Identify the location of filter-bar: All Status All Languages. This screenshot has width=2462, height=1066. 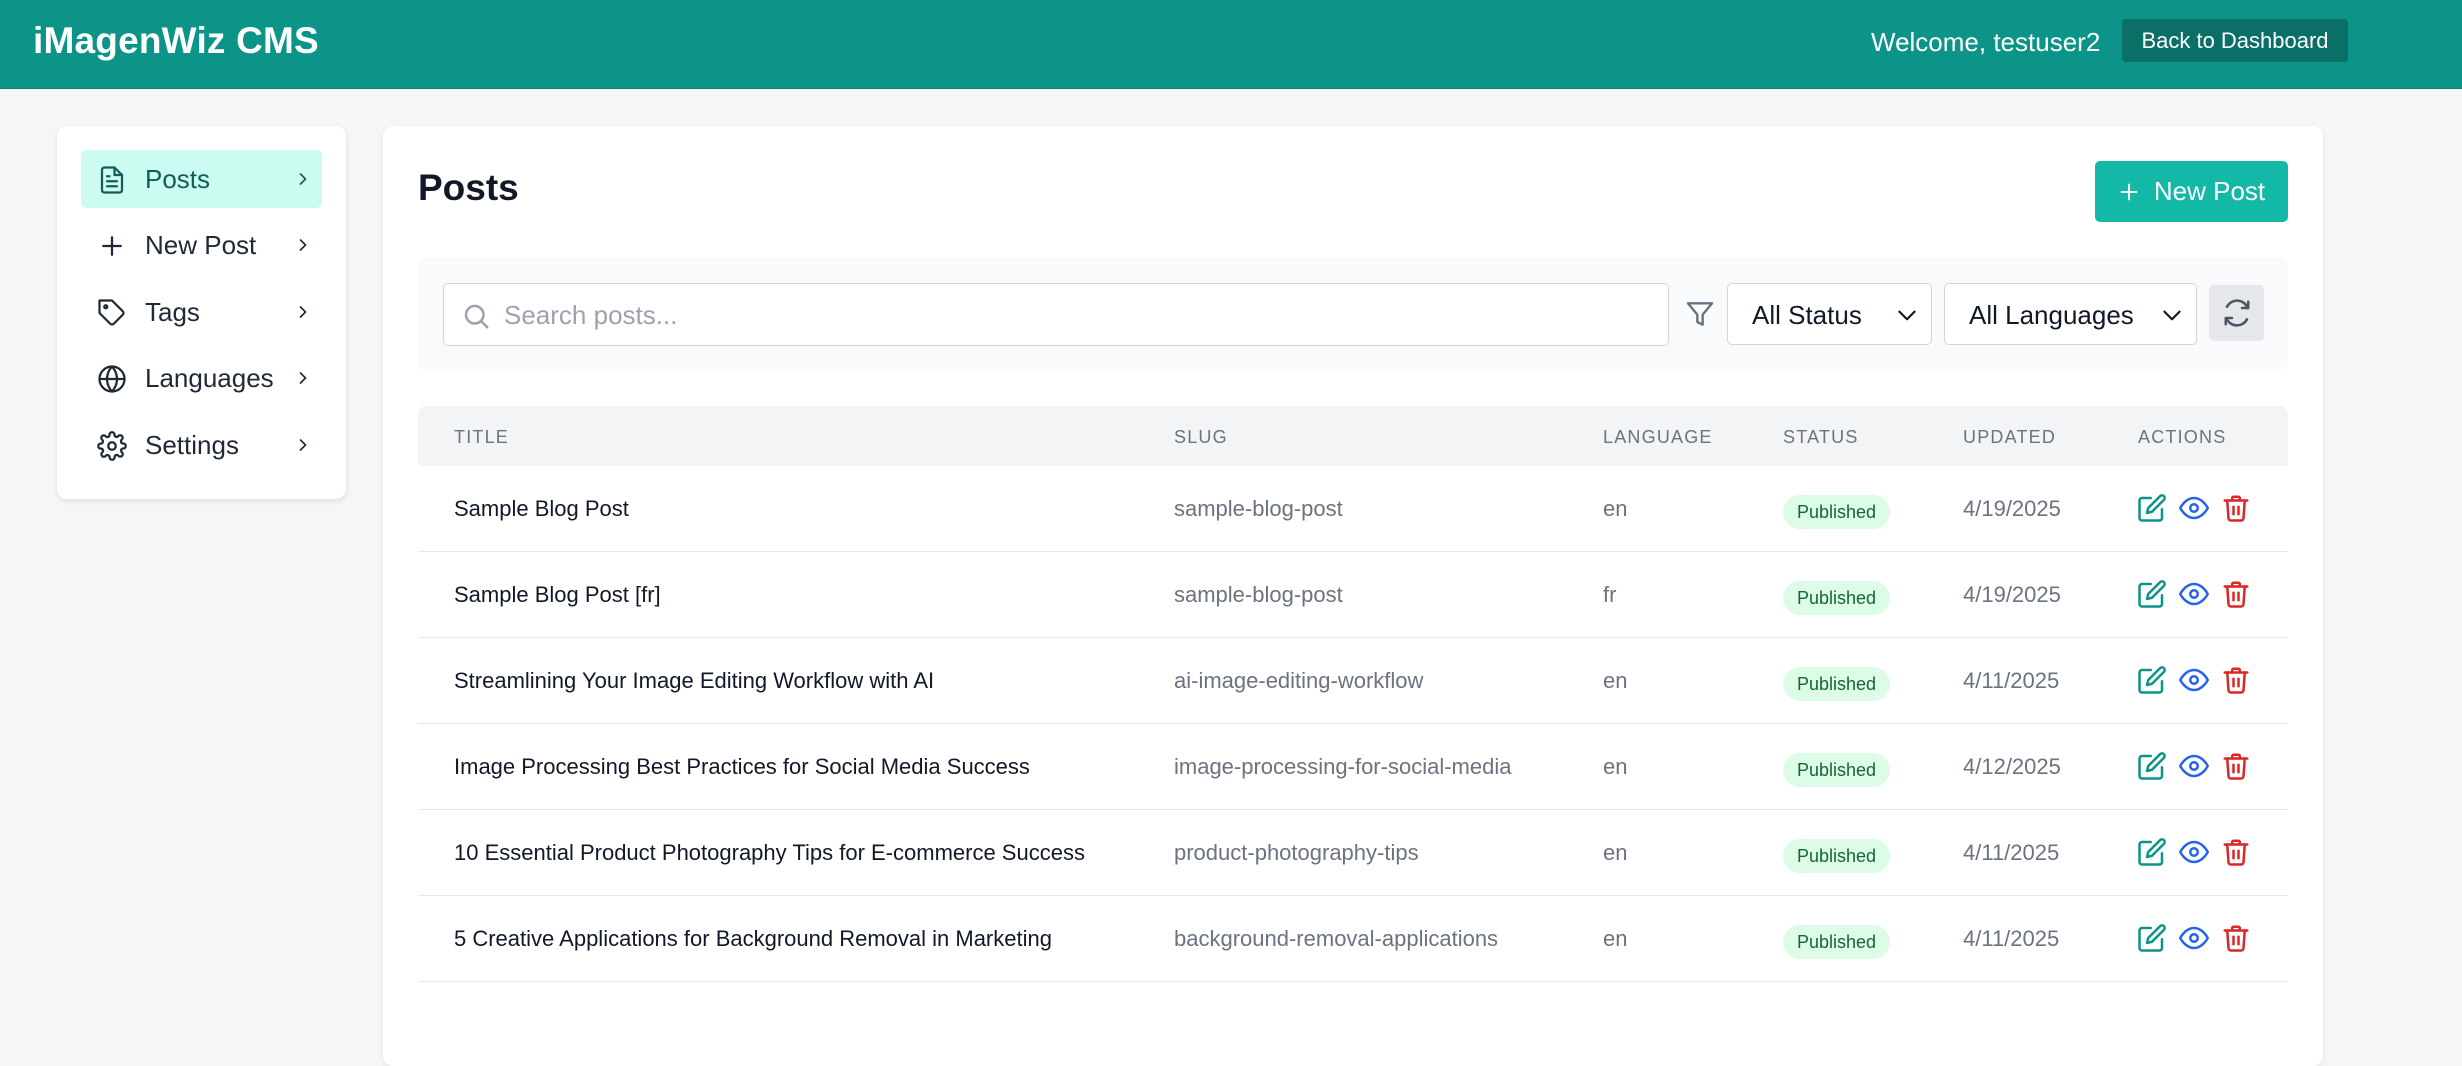
(1353, 313).